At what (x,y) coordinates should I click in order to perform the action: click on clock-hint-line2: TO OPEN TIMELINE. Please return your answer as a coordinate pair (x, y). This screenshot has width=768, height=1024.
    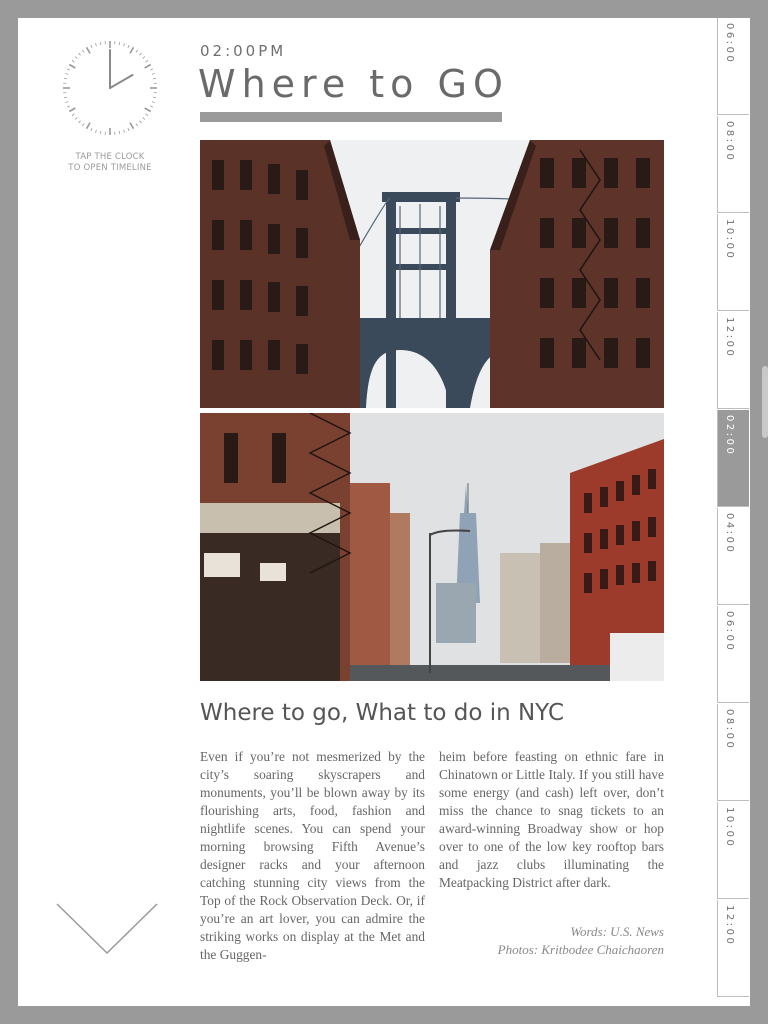
    Looking at the image, I should click on (110, 168).